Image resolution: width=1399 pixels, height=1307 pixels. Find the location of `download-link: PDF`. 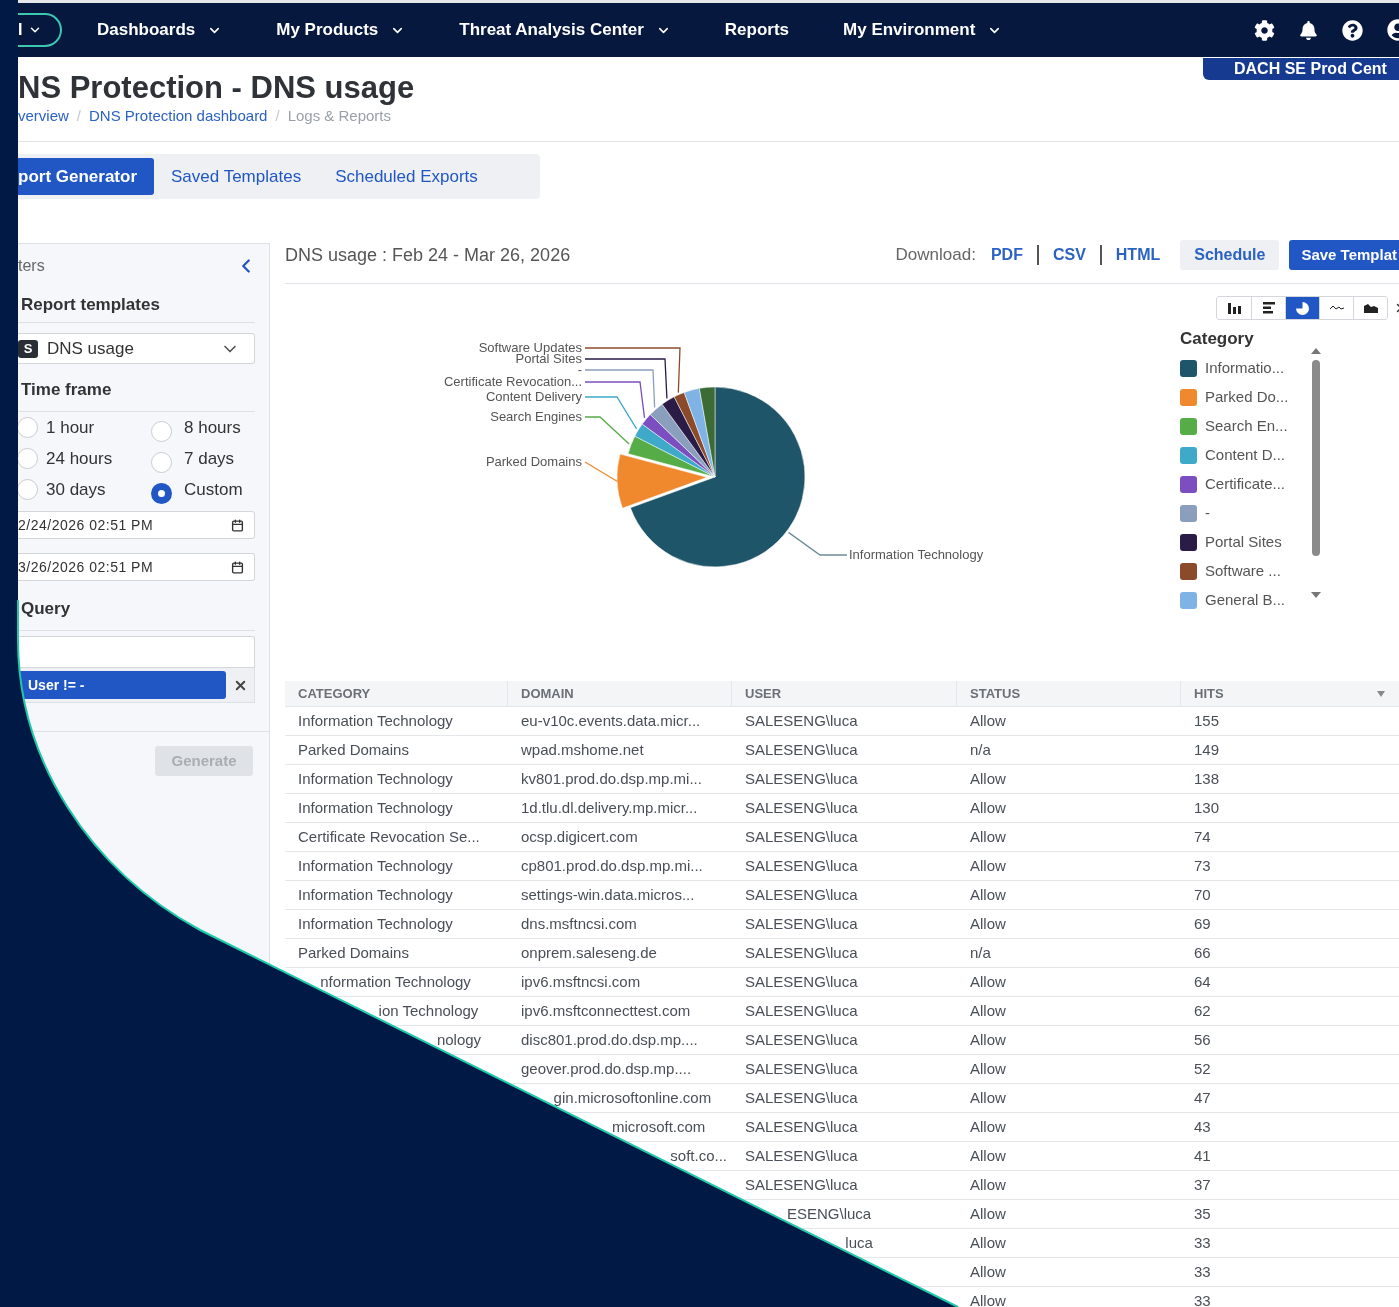

download-link: PDF is located at coordinates (1006, 255).